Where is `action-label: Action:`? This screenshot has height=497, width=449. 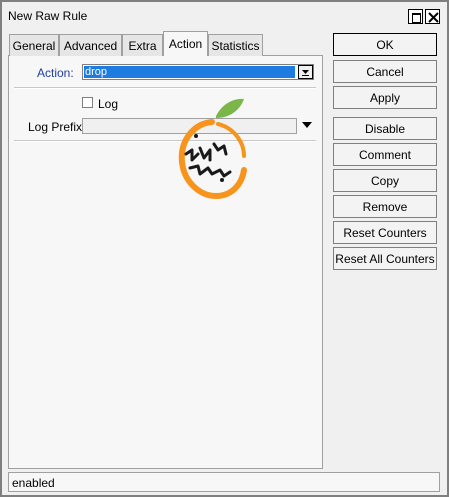 action-label: Action: is located at coordinates (55, 73).